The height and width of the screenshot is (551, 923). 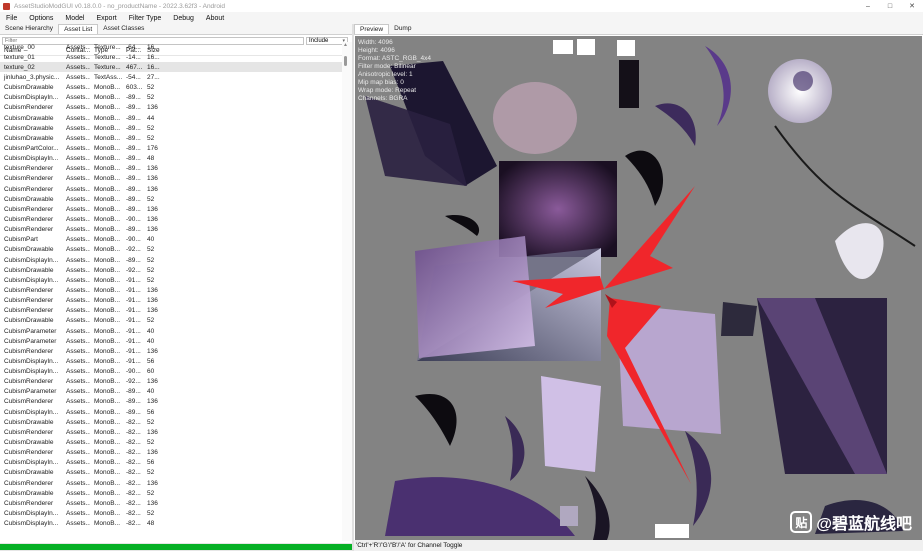 I want to click on menu-about: About, so click(x=215, y=18).